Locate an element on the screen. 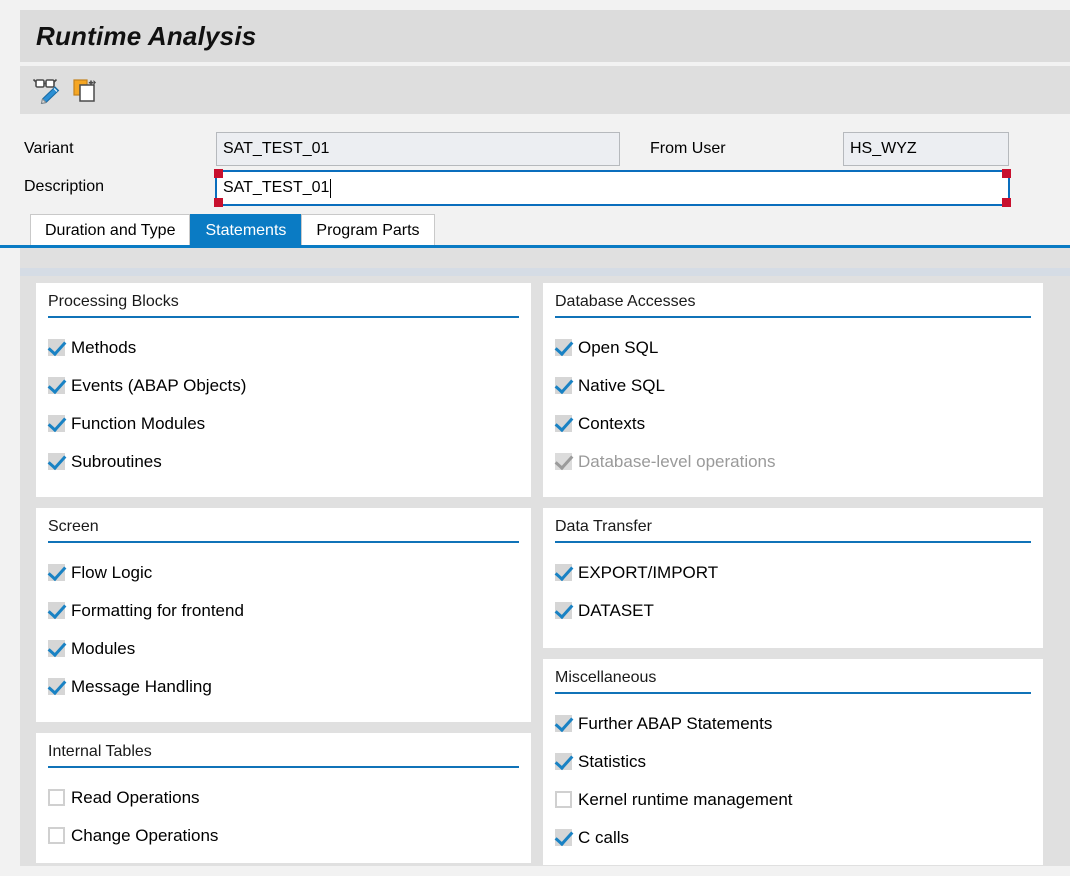  checkbox-c-calls-icon is located at coordinates (563, 837).